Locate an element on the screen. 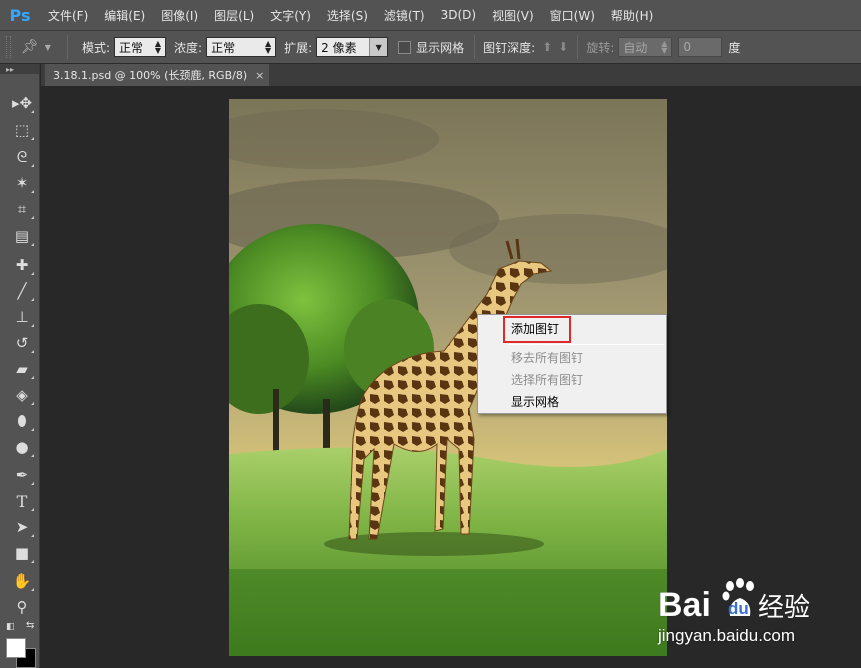 This screenshot has width=861, height=668. rotate-angle-input: 0 is located at coordinates (700, 47).